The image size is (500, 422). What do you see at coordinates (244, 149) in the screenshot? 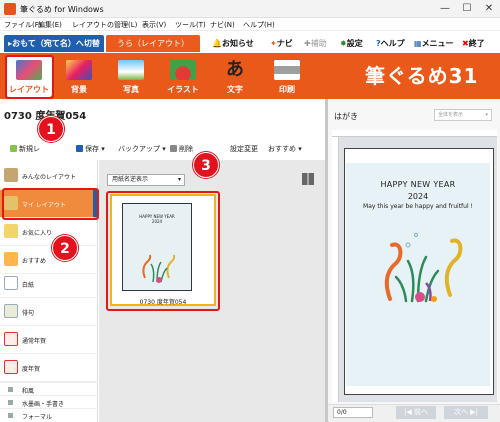
I see `layout-change-button: 設定変更` at bounding box center [244, 149].